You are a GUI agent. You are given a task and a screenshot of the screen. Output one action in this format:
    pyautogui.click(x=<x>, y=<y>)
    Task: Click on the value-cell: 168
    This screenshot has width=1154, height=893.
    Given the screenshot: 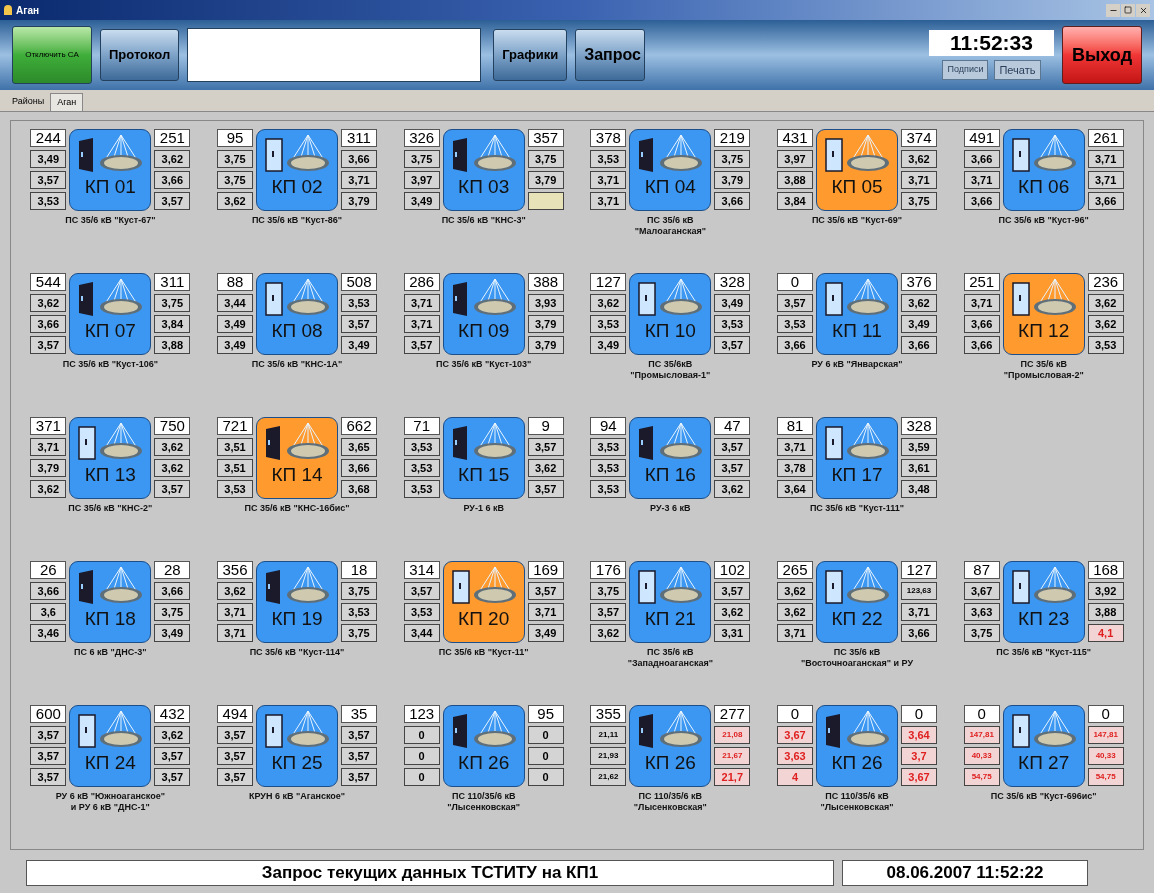 What is the action you would take?
    pyautogui.click(x=1105, y=570)
    